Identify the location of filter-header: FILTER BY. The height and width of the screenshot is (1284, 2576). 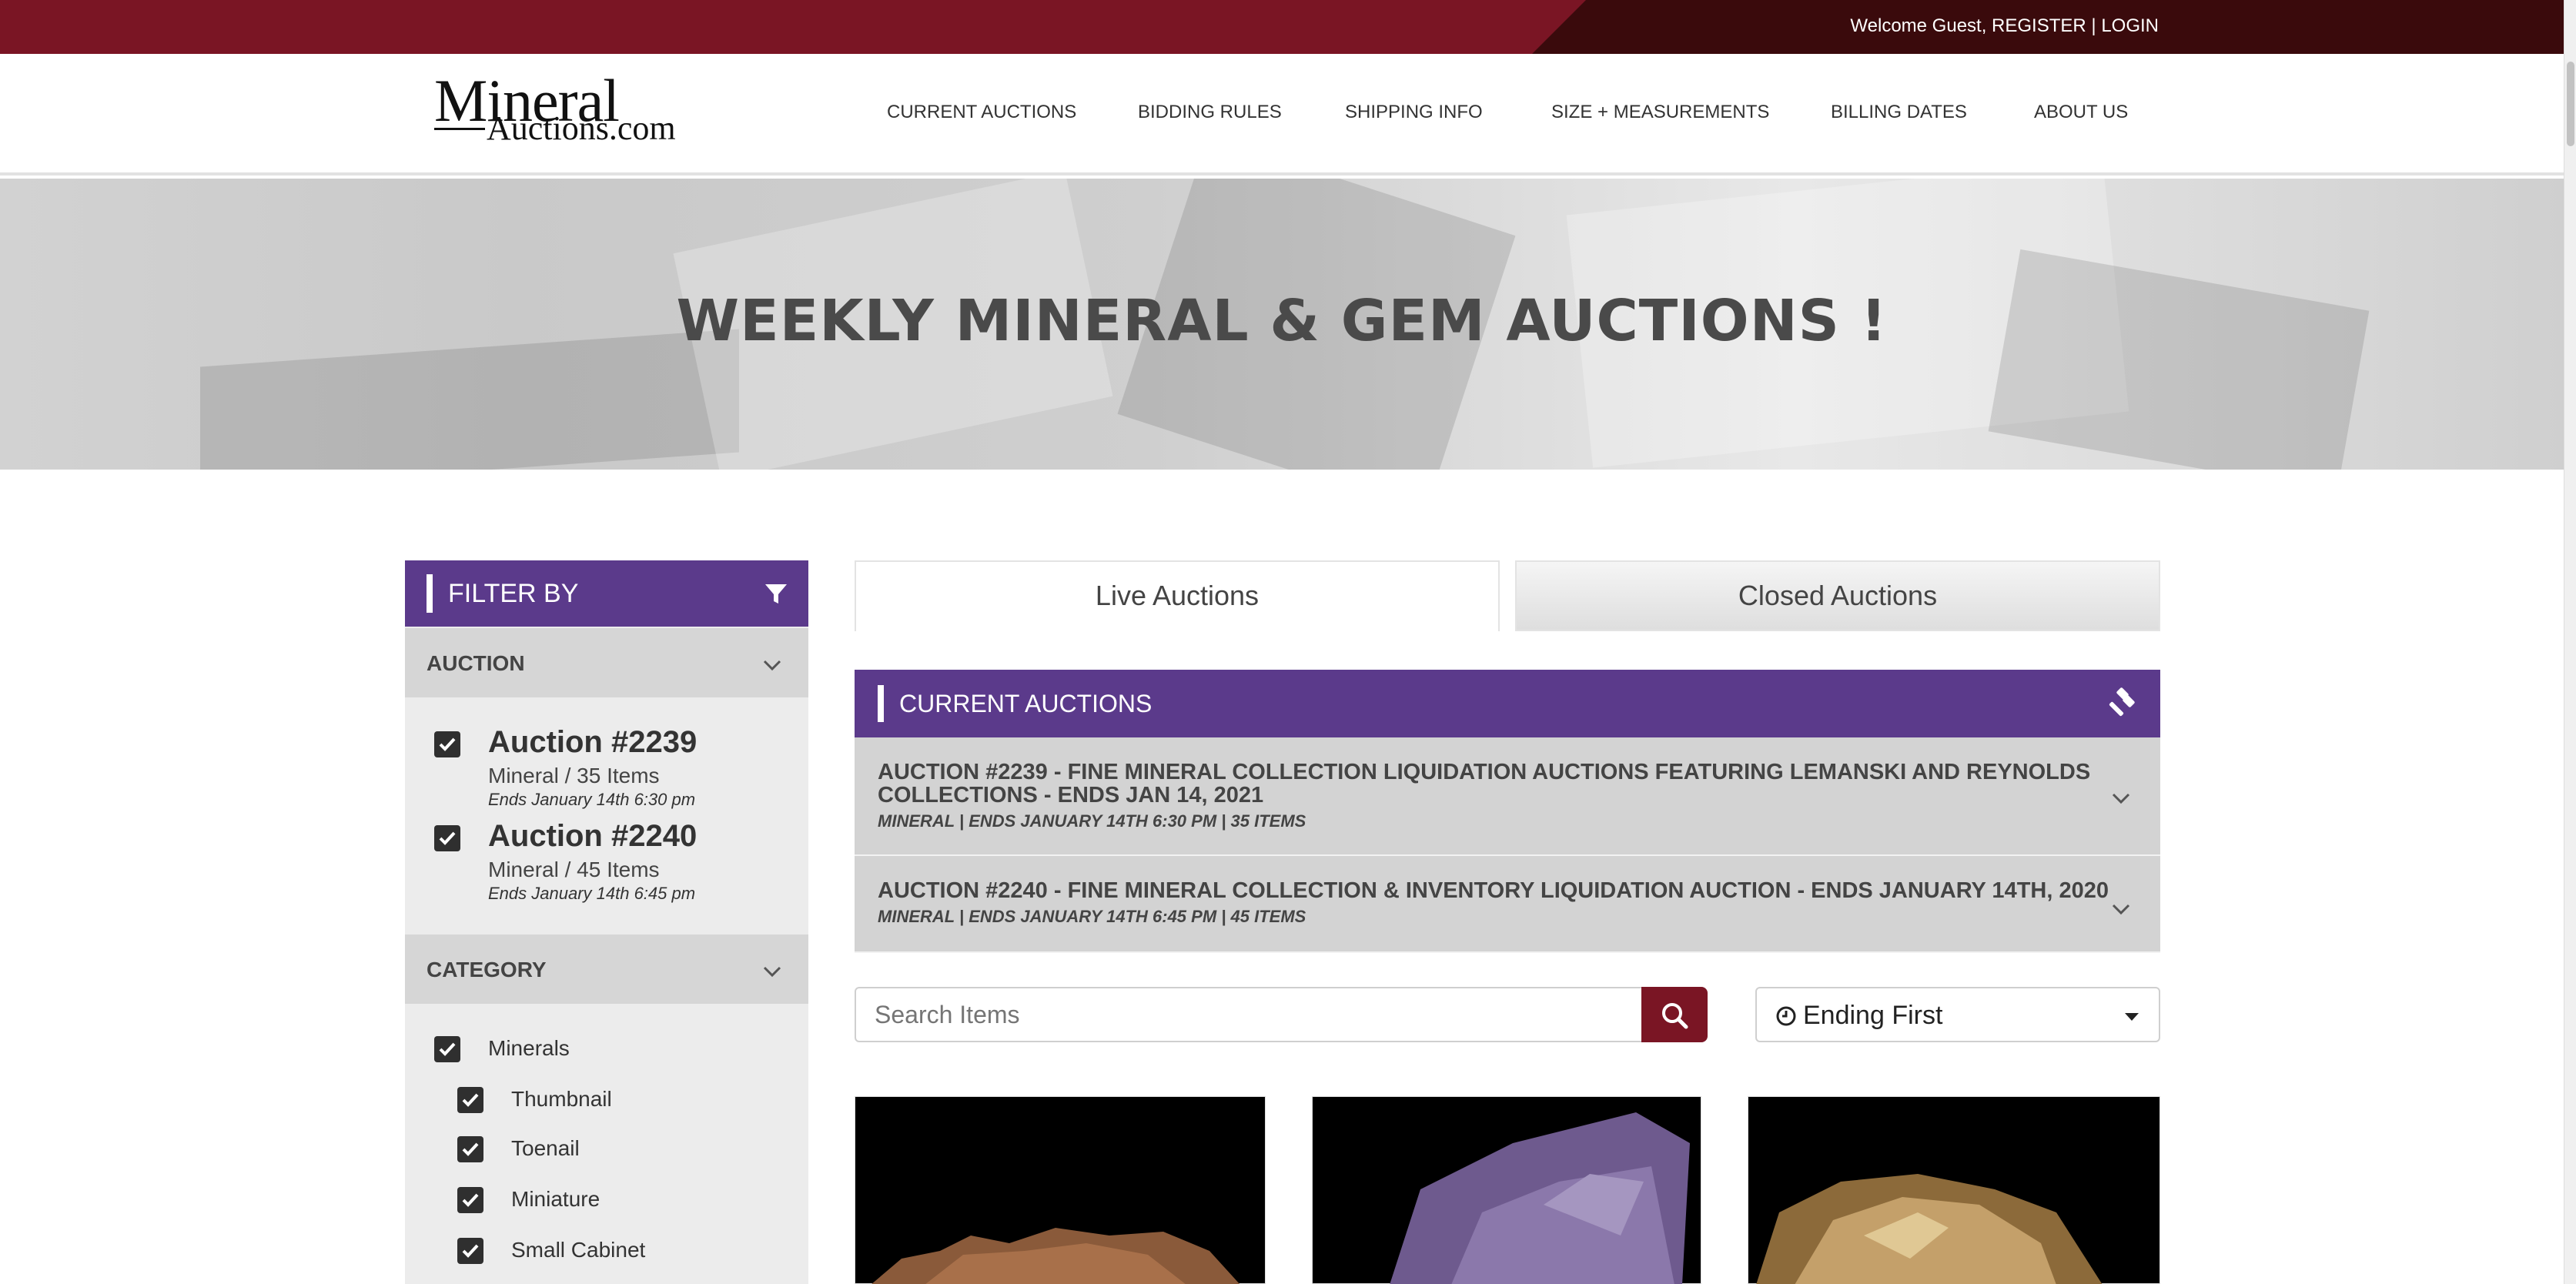
(606, 593).